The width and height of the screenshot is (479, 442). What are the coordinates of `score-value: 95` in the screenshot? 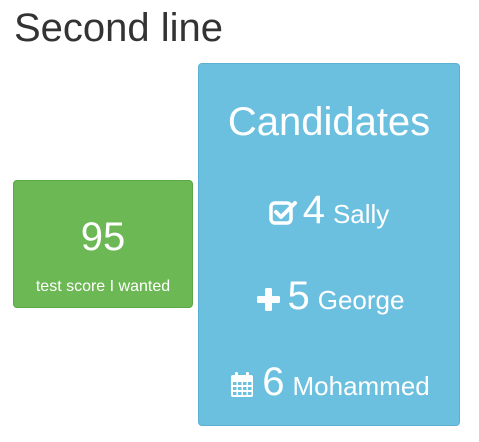 It's located at (103, 237).